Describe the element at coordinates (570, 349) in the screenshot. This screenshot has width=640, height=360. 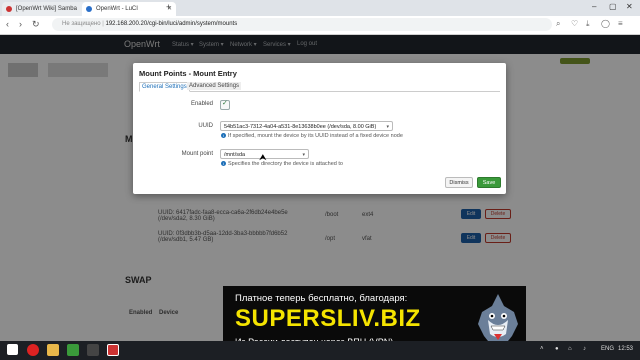
I see `network-icon: ⌂` at that location.